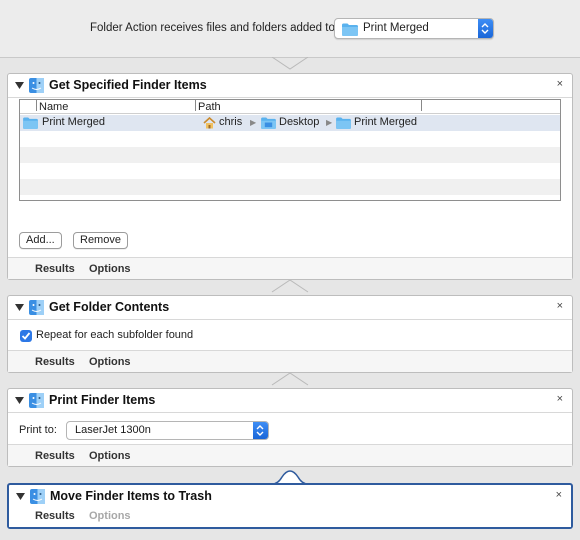  I want to click on column-header-name: Name, so click(52, 106).